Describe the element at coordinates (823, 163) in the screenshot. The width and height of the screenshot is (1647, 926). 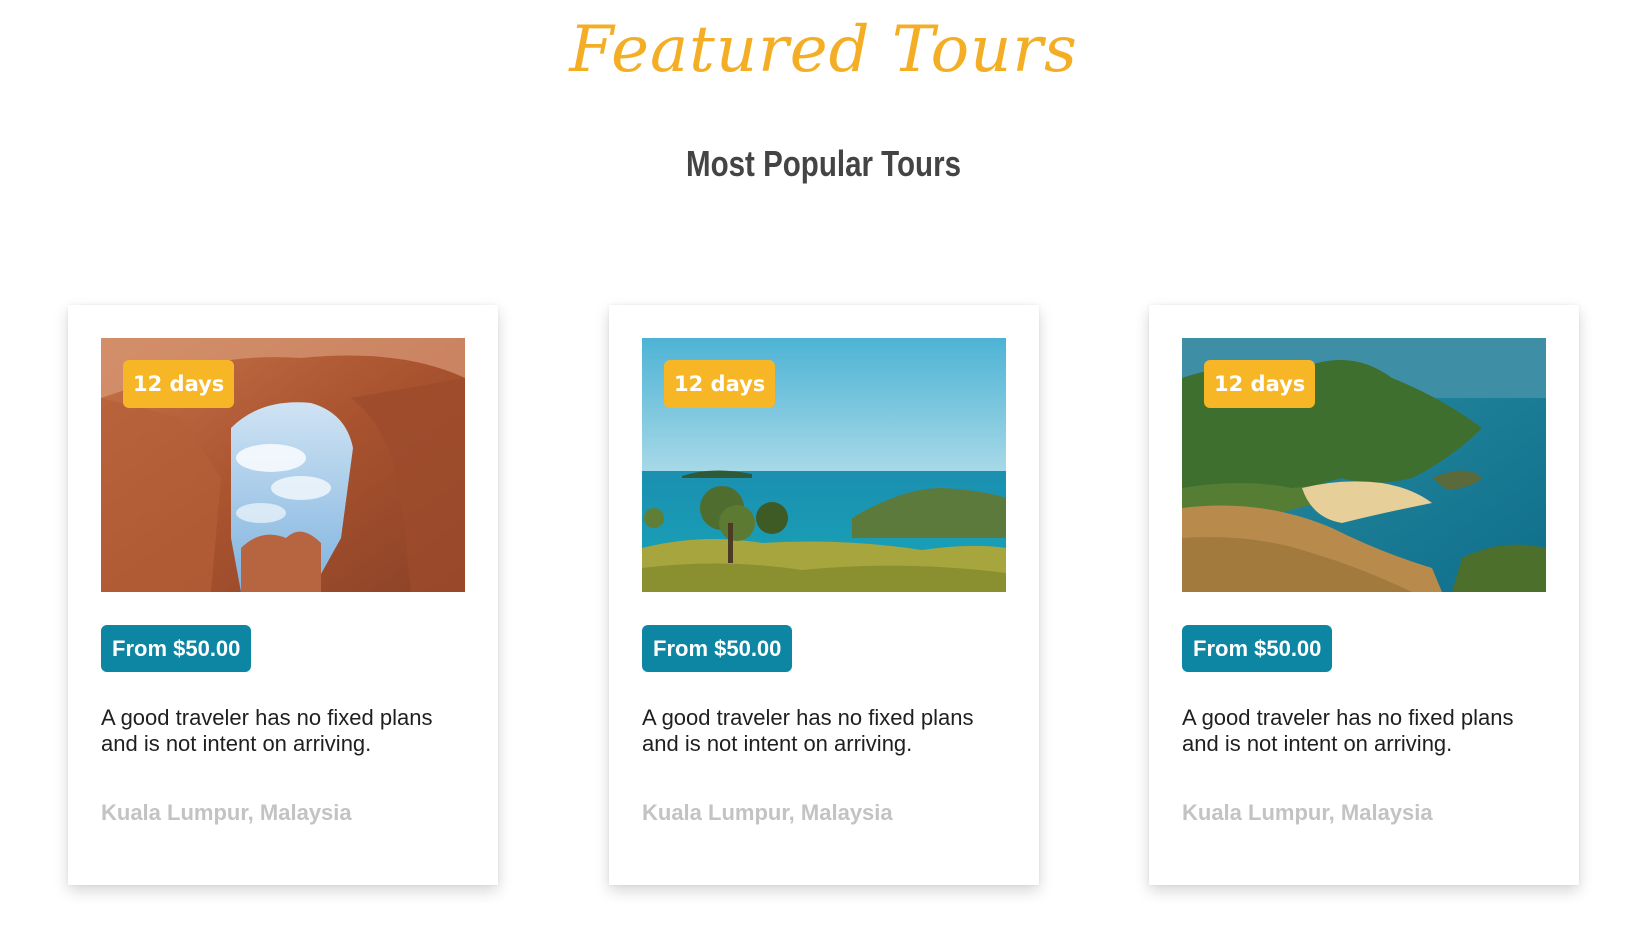
I see `section-subtitle: Most Popular Tours` at that location.